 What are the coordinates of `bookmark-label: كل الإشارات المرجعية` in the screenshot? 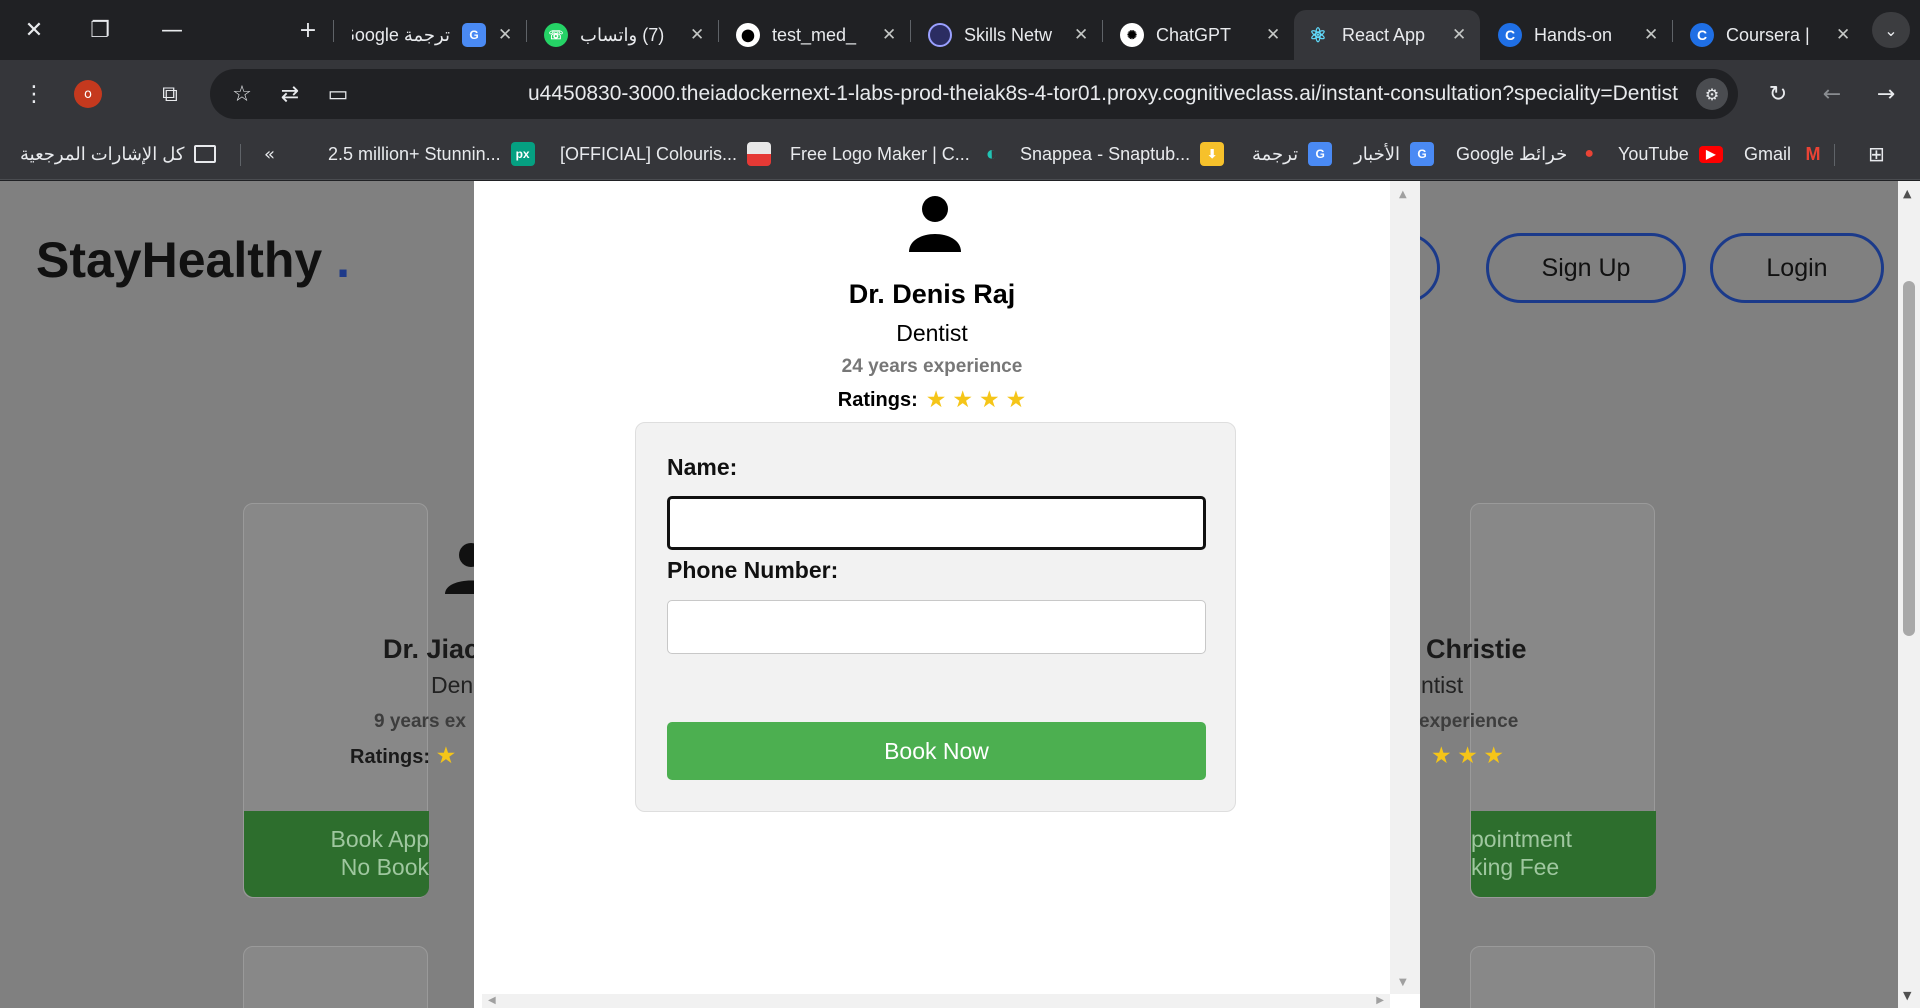 It's located at (102, 153).